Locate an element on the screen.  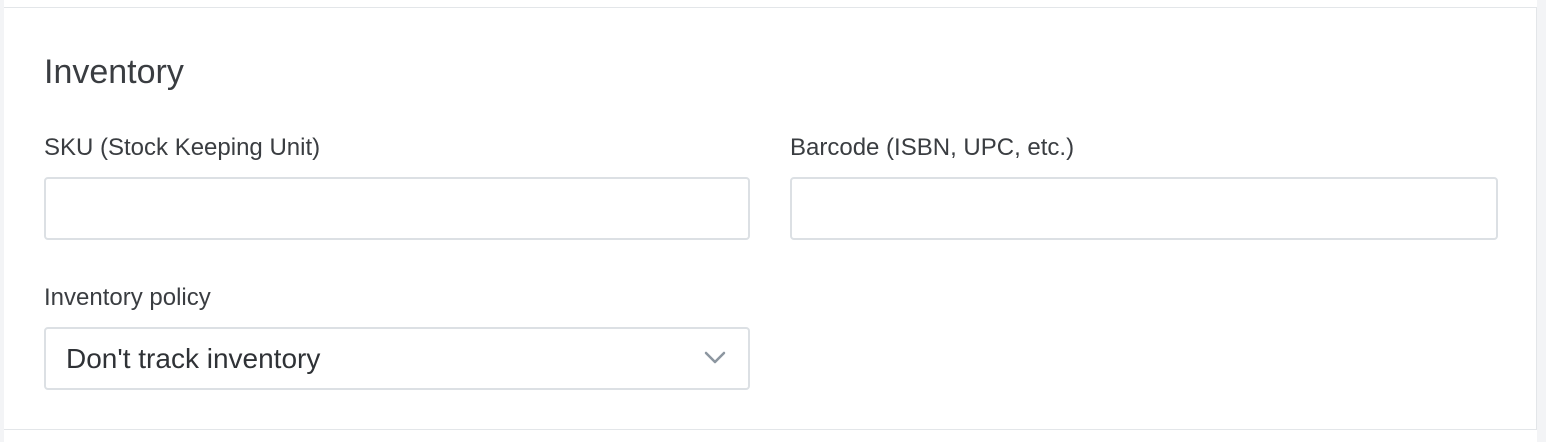
sku-field is located at coordinates (397, 208).